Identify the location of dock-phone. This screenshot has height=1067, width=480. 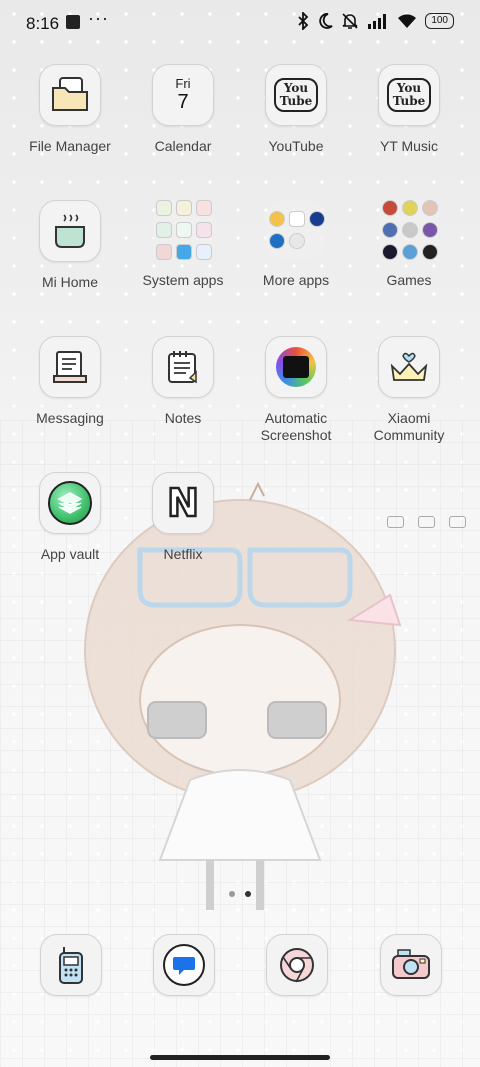
(71, 965).